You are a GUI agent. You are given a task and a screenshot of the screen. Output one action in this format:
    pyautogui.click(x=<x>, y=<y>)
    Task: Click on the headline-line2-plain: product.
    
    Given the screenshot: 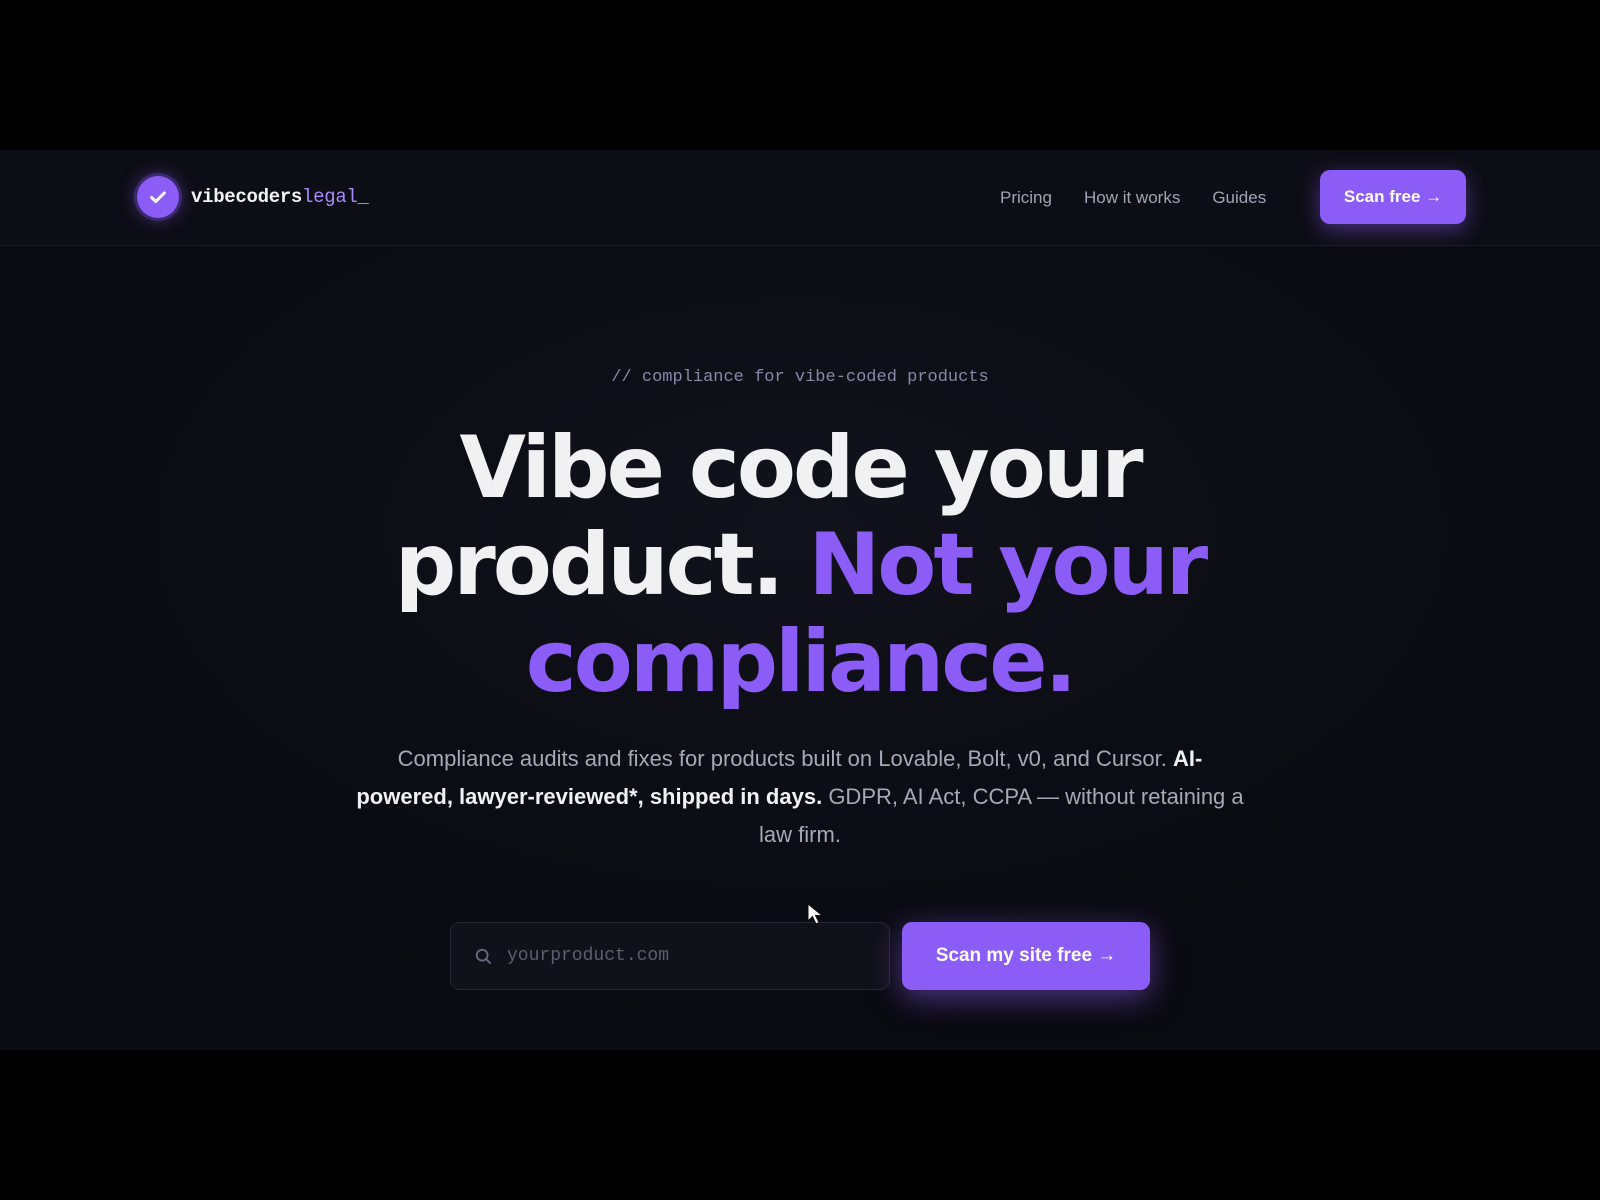 What is the action you would take?
    pyautogui.click(x=589, y=565)
    